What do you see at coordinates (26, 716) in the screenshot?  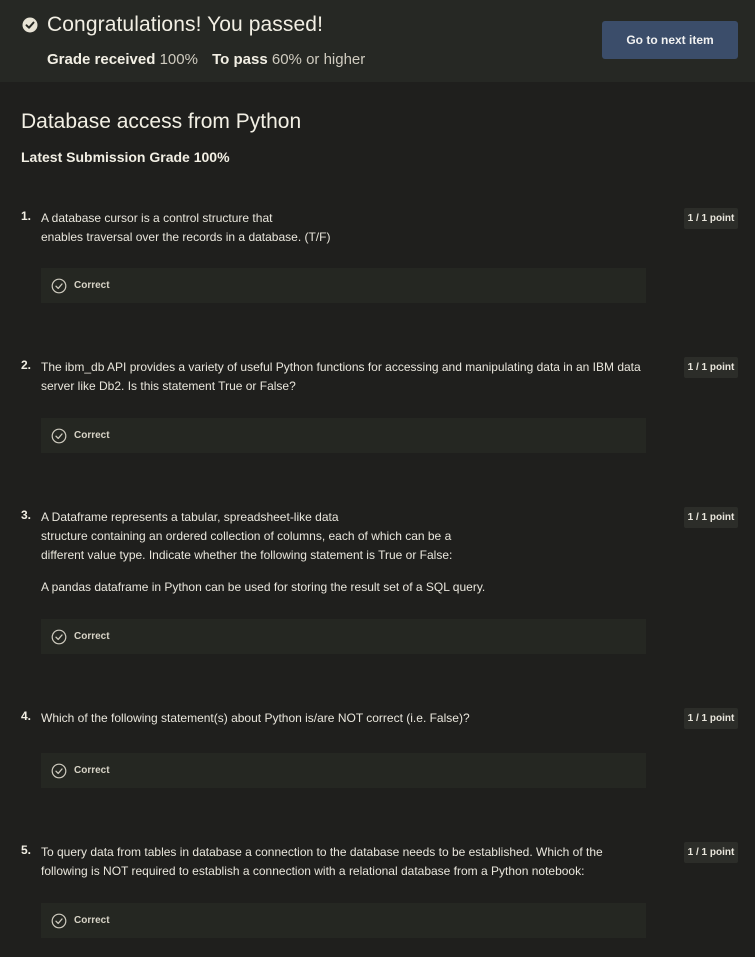 I see `question-number: 4.` at bounding box center [26, 716].